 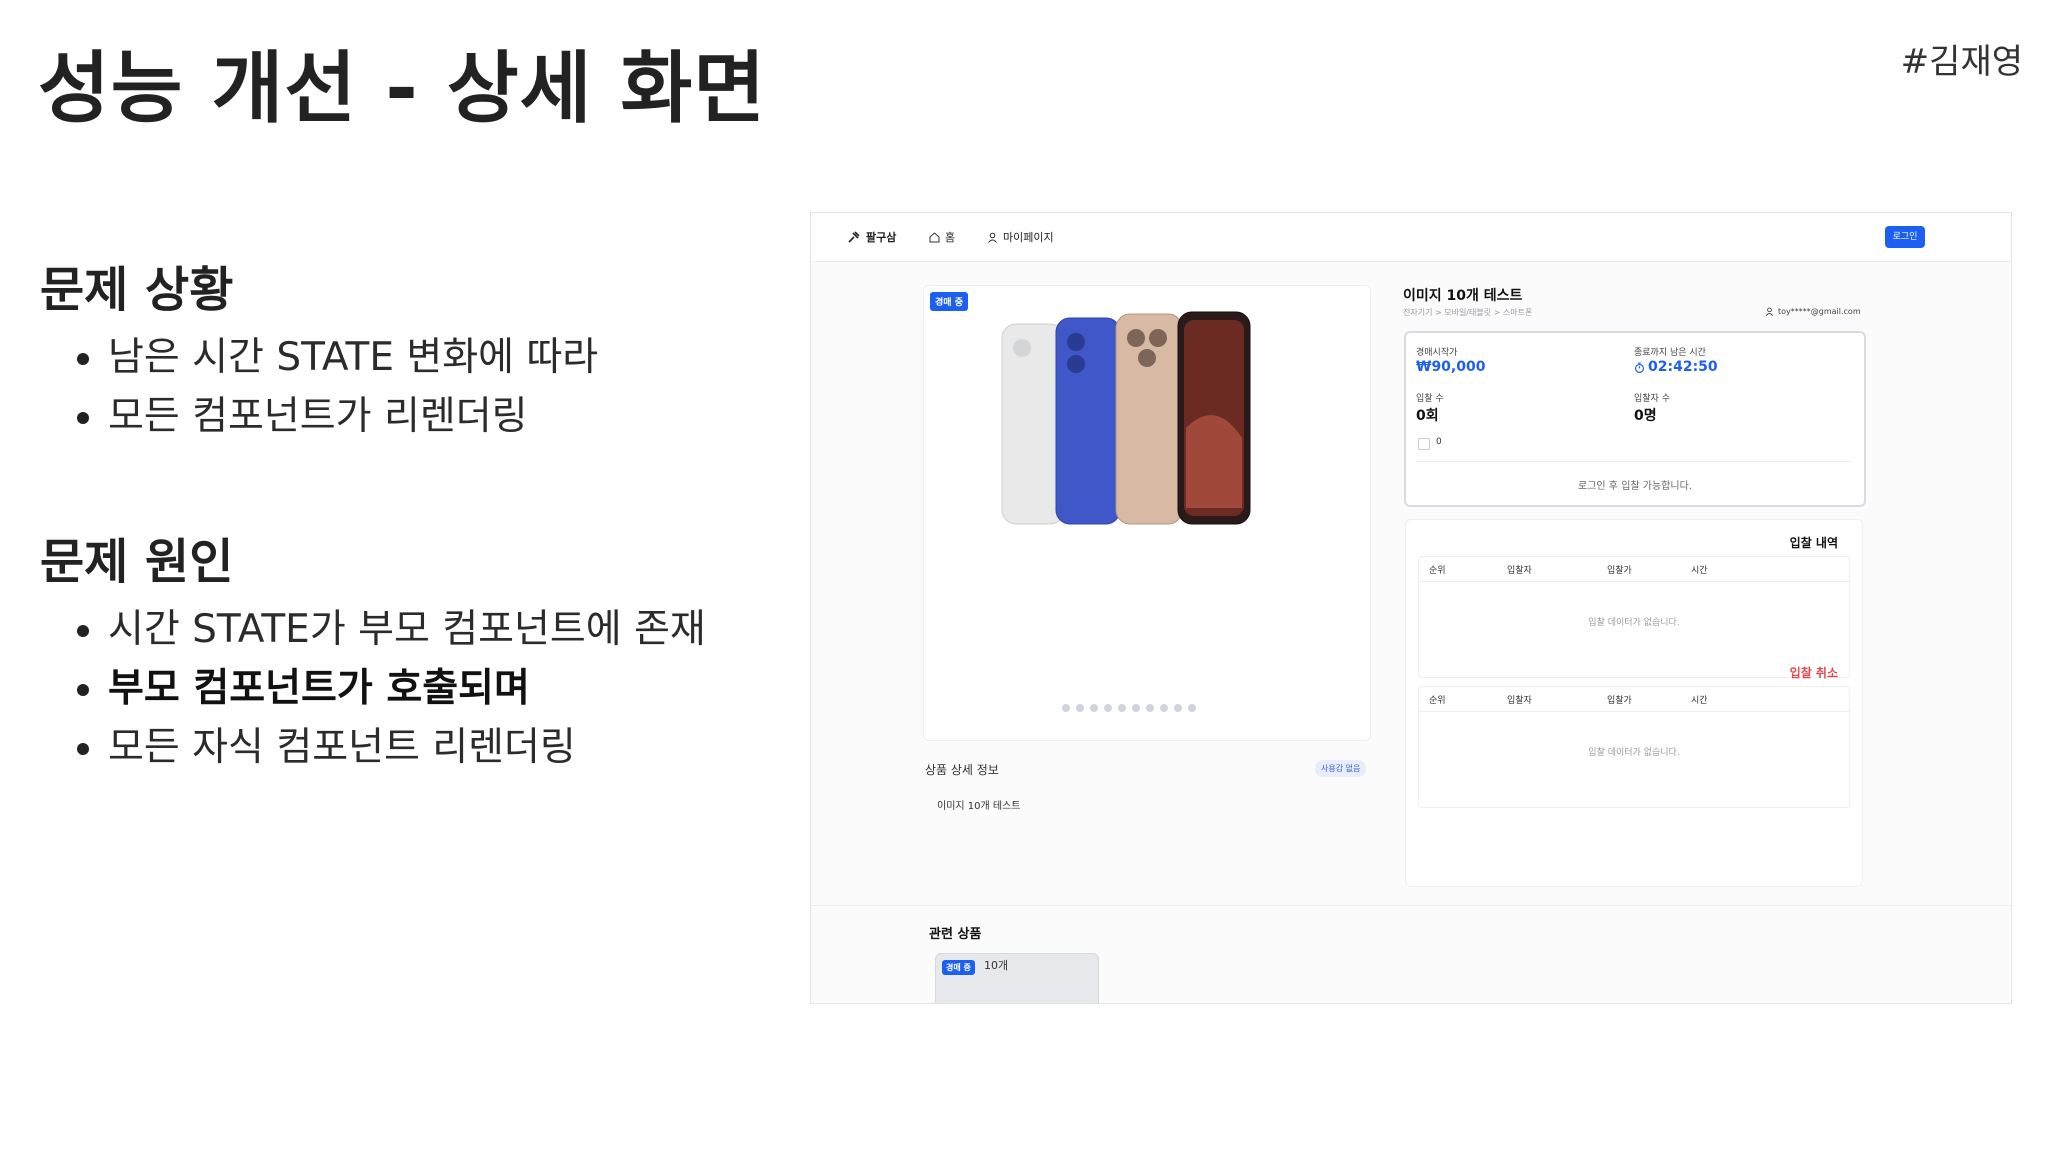 I want to click on bid-cancel-title: 입찰 취소, so click(x=1814, y=672).